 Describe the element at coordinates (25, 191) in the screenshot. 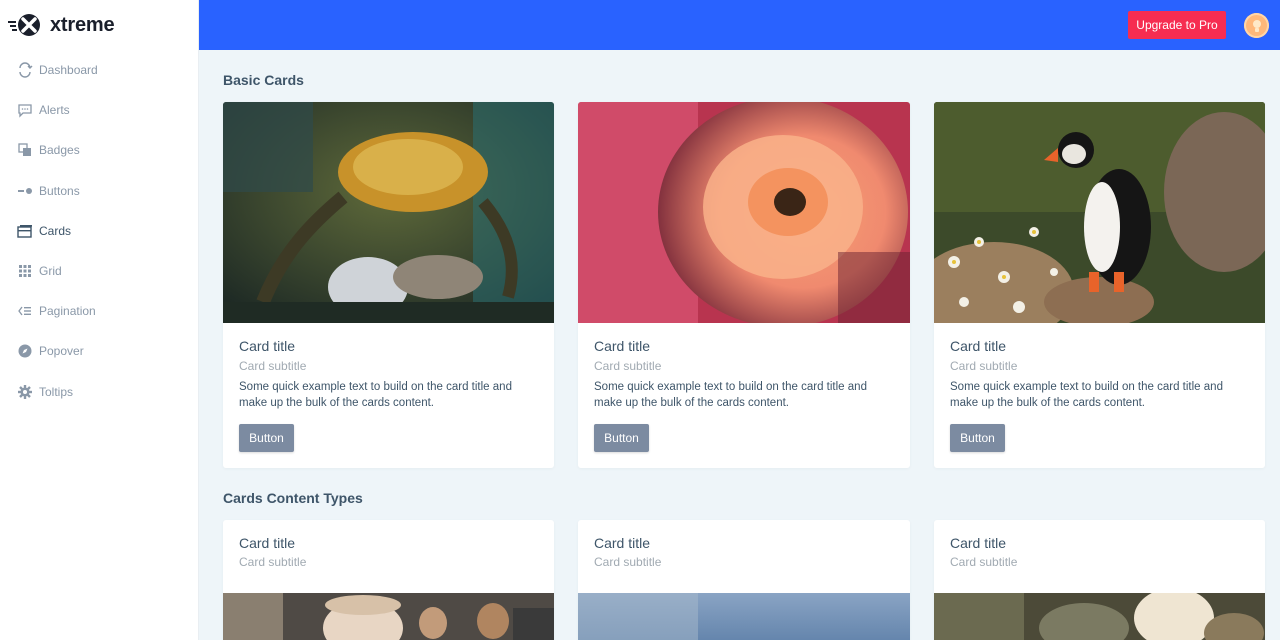

I see `toggle-icon` at that location.